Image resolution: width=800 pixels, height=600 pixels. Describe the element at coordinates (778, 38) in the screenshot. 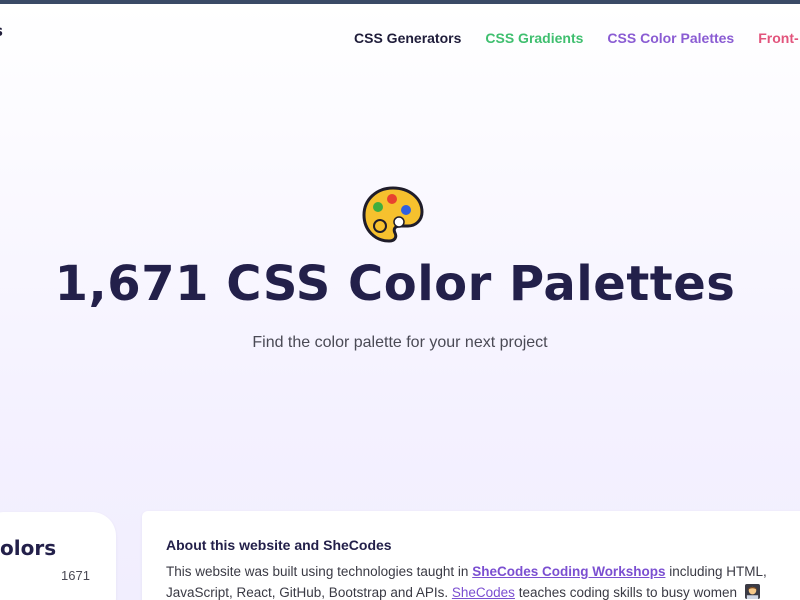

I see `nav-front-end: Front-` at that location.